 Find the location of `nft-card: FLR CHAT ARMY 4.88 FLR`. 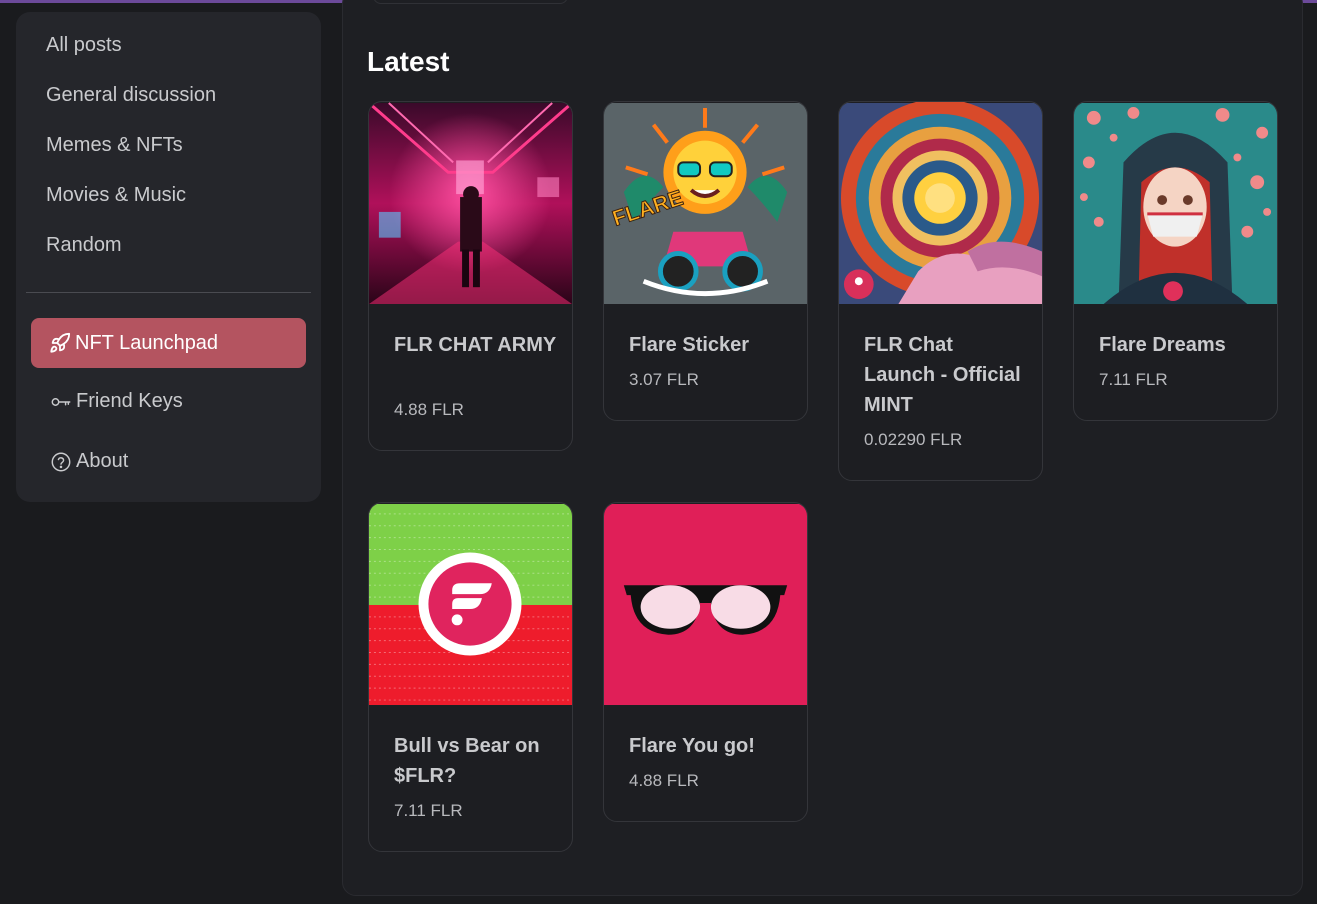

nft-card: FLR CHAT ARMY 4.88 FLR is located at coordinates (470, 276).